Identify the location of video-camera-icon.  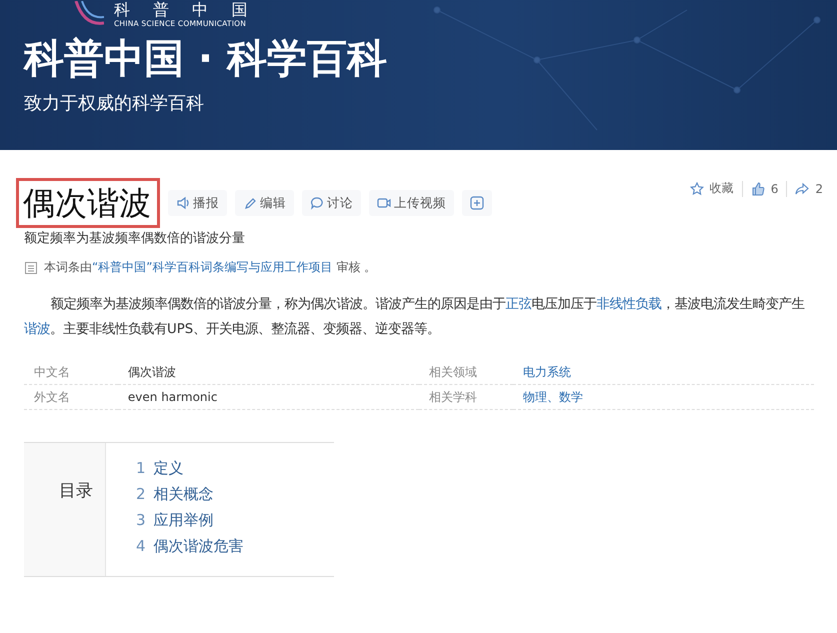
(384, 203).